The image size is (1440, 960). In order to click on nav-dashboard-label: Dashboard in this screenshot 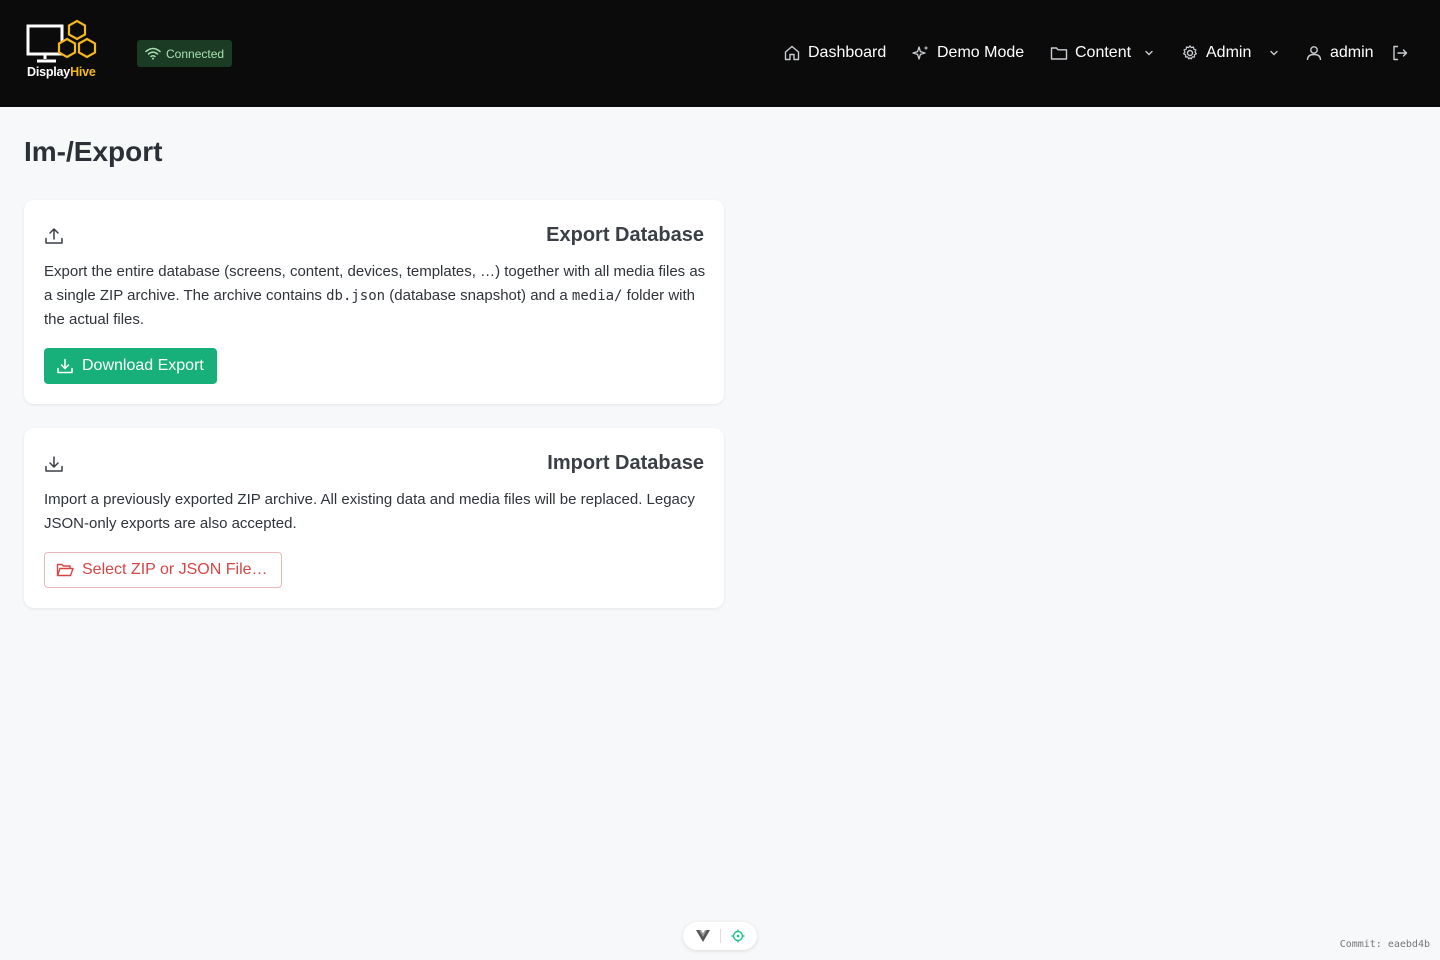, I will do `click(847, 52)`.